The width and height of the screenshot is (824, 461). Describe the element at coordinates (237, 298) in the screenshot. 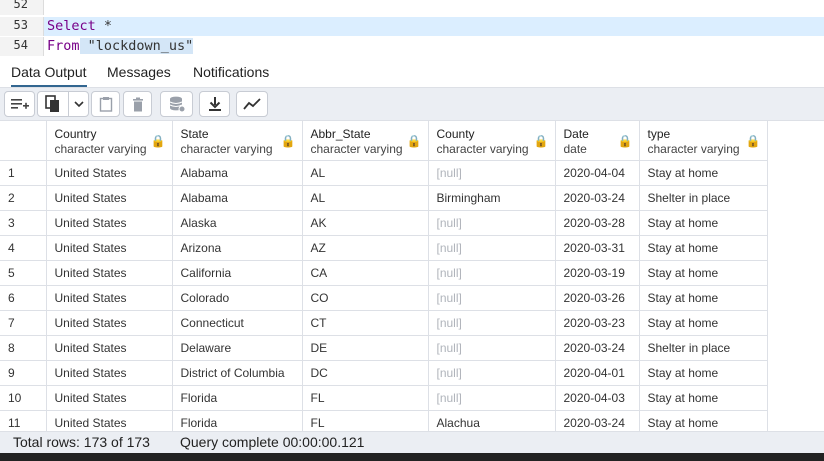

I see `table-cell: Colorado` at that location.